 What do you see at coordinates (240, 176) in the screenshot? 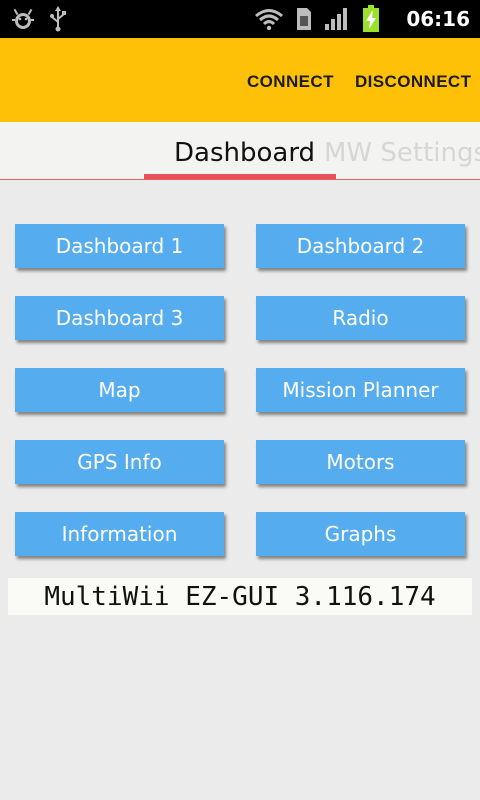
I see `tab-indicator` at bounding box center [240, 176].